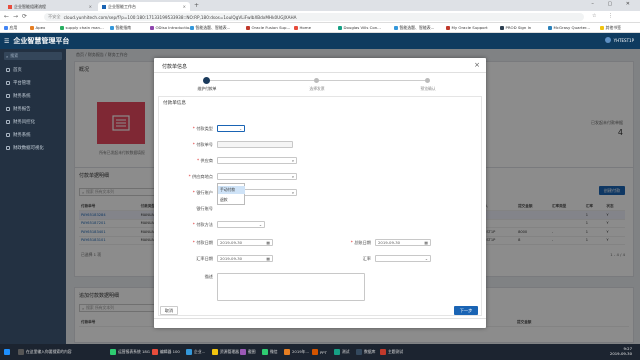 This screenshot has width=640, height=360. Describe the element at coordinates (354, 259) in the screenshot. I see `rate-label: 汇率` at that location.